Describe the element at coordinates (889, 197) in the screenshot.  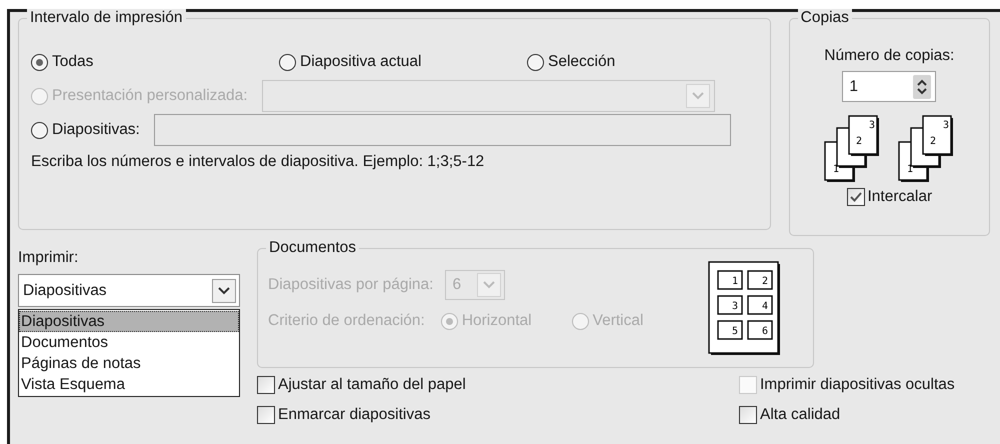
I see `checkbox: Intercalar` at that location.